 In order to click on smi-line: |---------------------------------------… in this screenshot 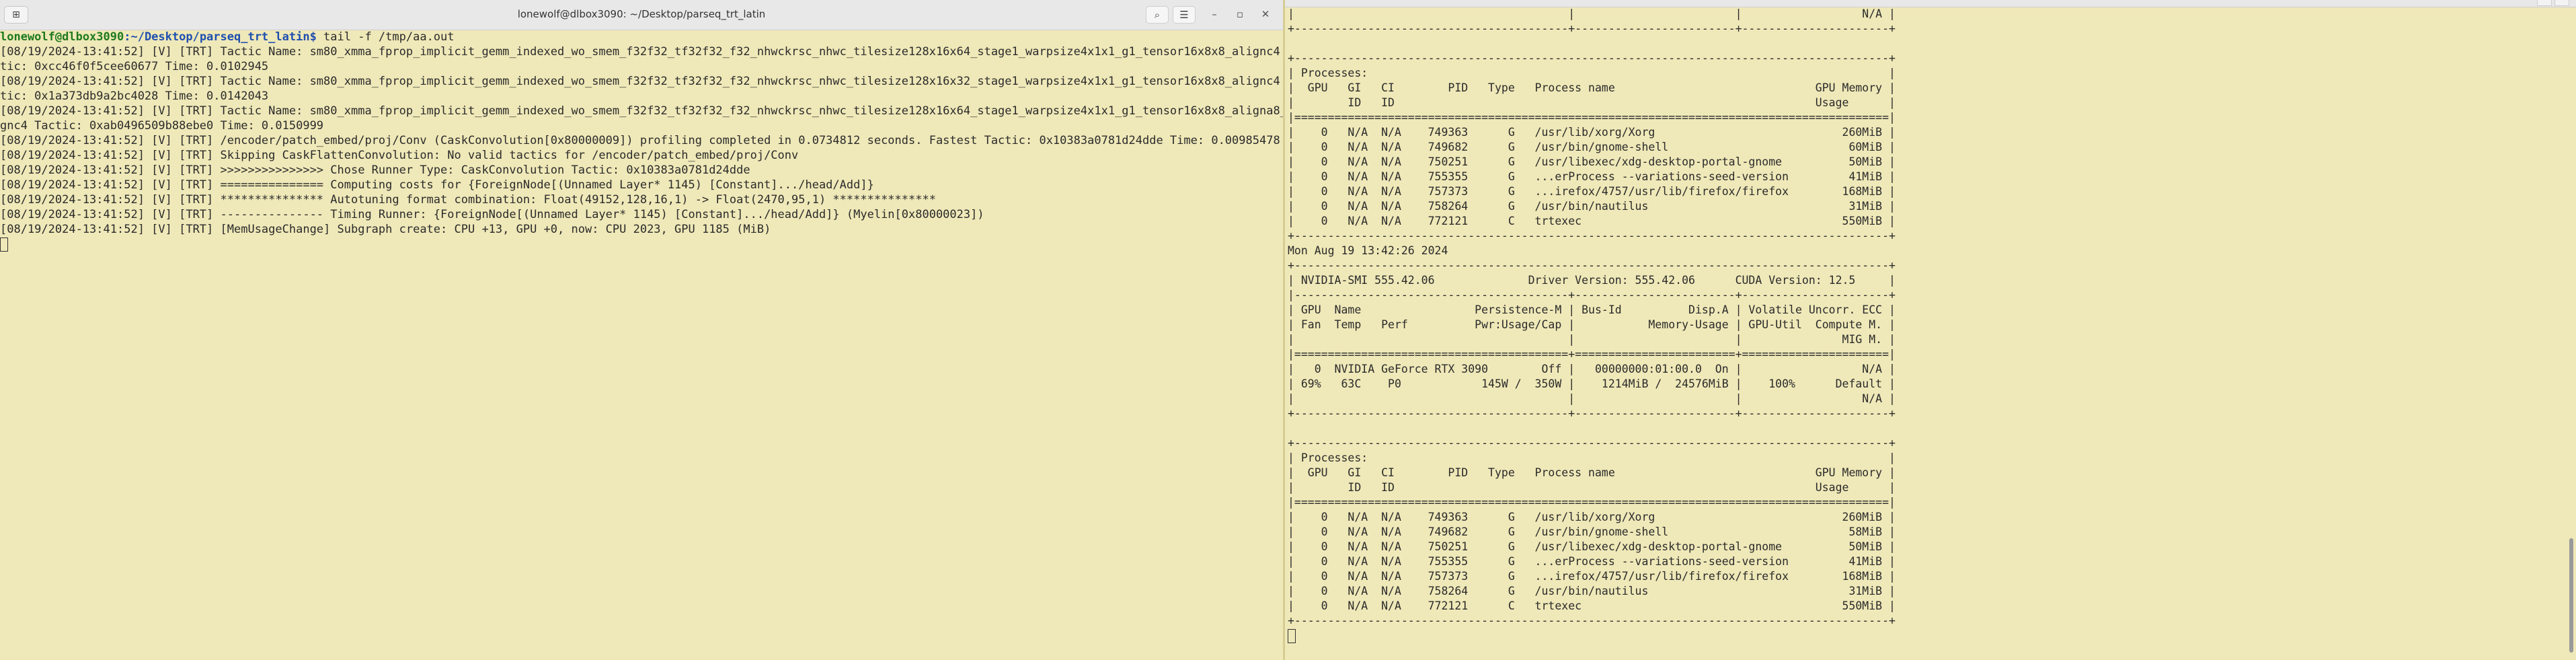, I will do `click(1592, 295)`.